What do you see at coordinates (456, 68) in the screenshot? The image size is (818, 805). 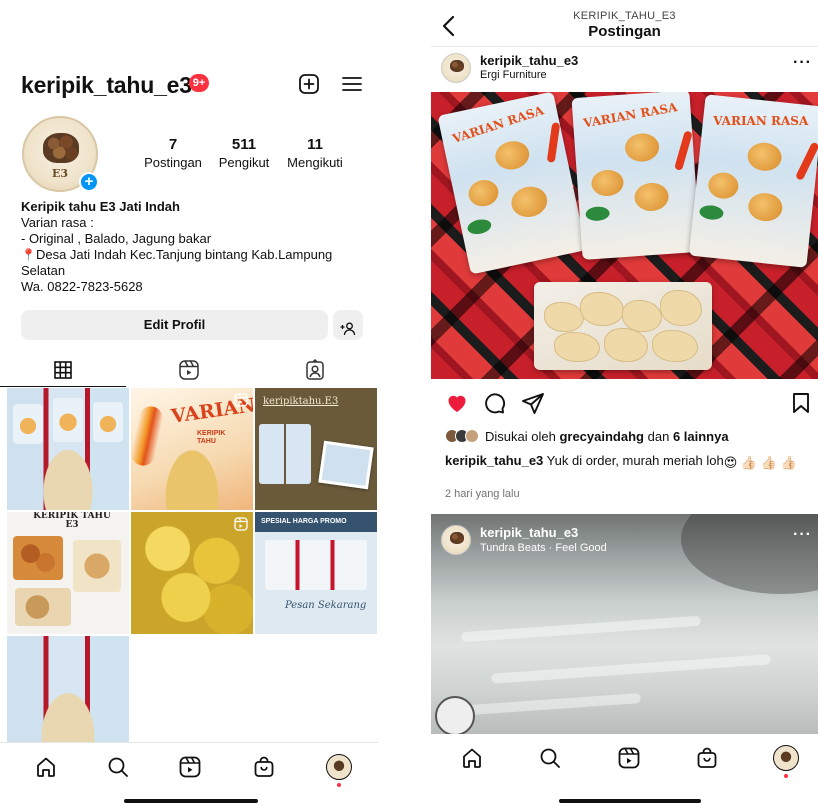 I see `post-author-avatar` at bounding box center [456, 68].